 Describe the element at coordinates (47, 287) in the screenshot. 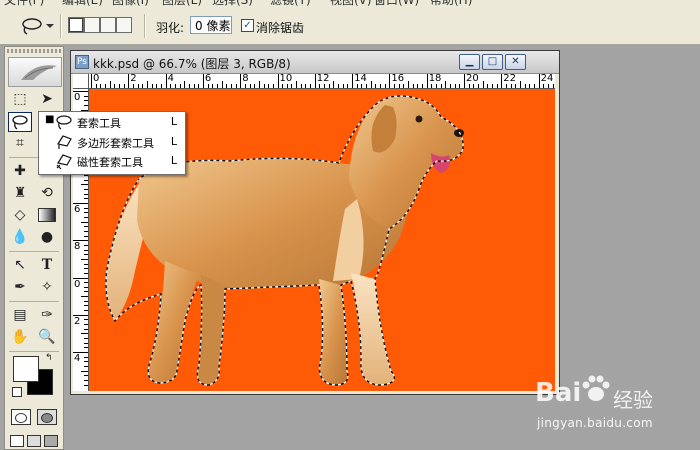

I see `shape-tool: ✧` at that location.